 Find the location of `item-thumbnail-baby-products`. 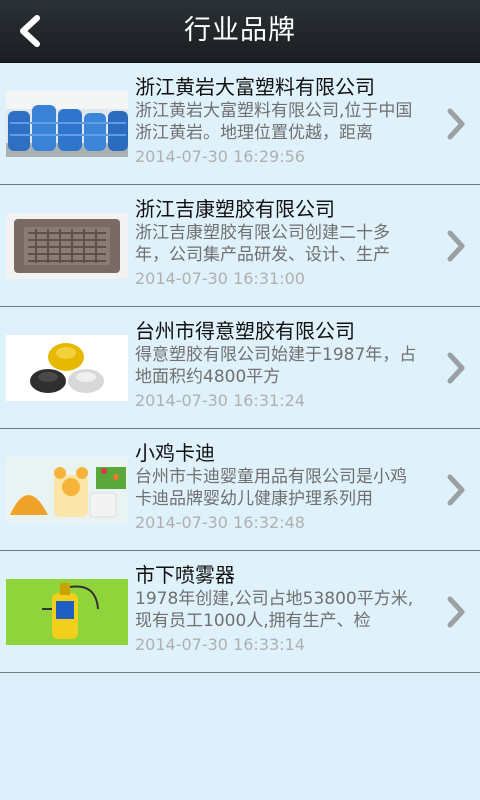

item-thumbnail-baby-products is located at coordinates (67, 490).